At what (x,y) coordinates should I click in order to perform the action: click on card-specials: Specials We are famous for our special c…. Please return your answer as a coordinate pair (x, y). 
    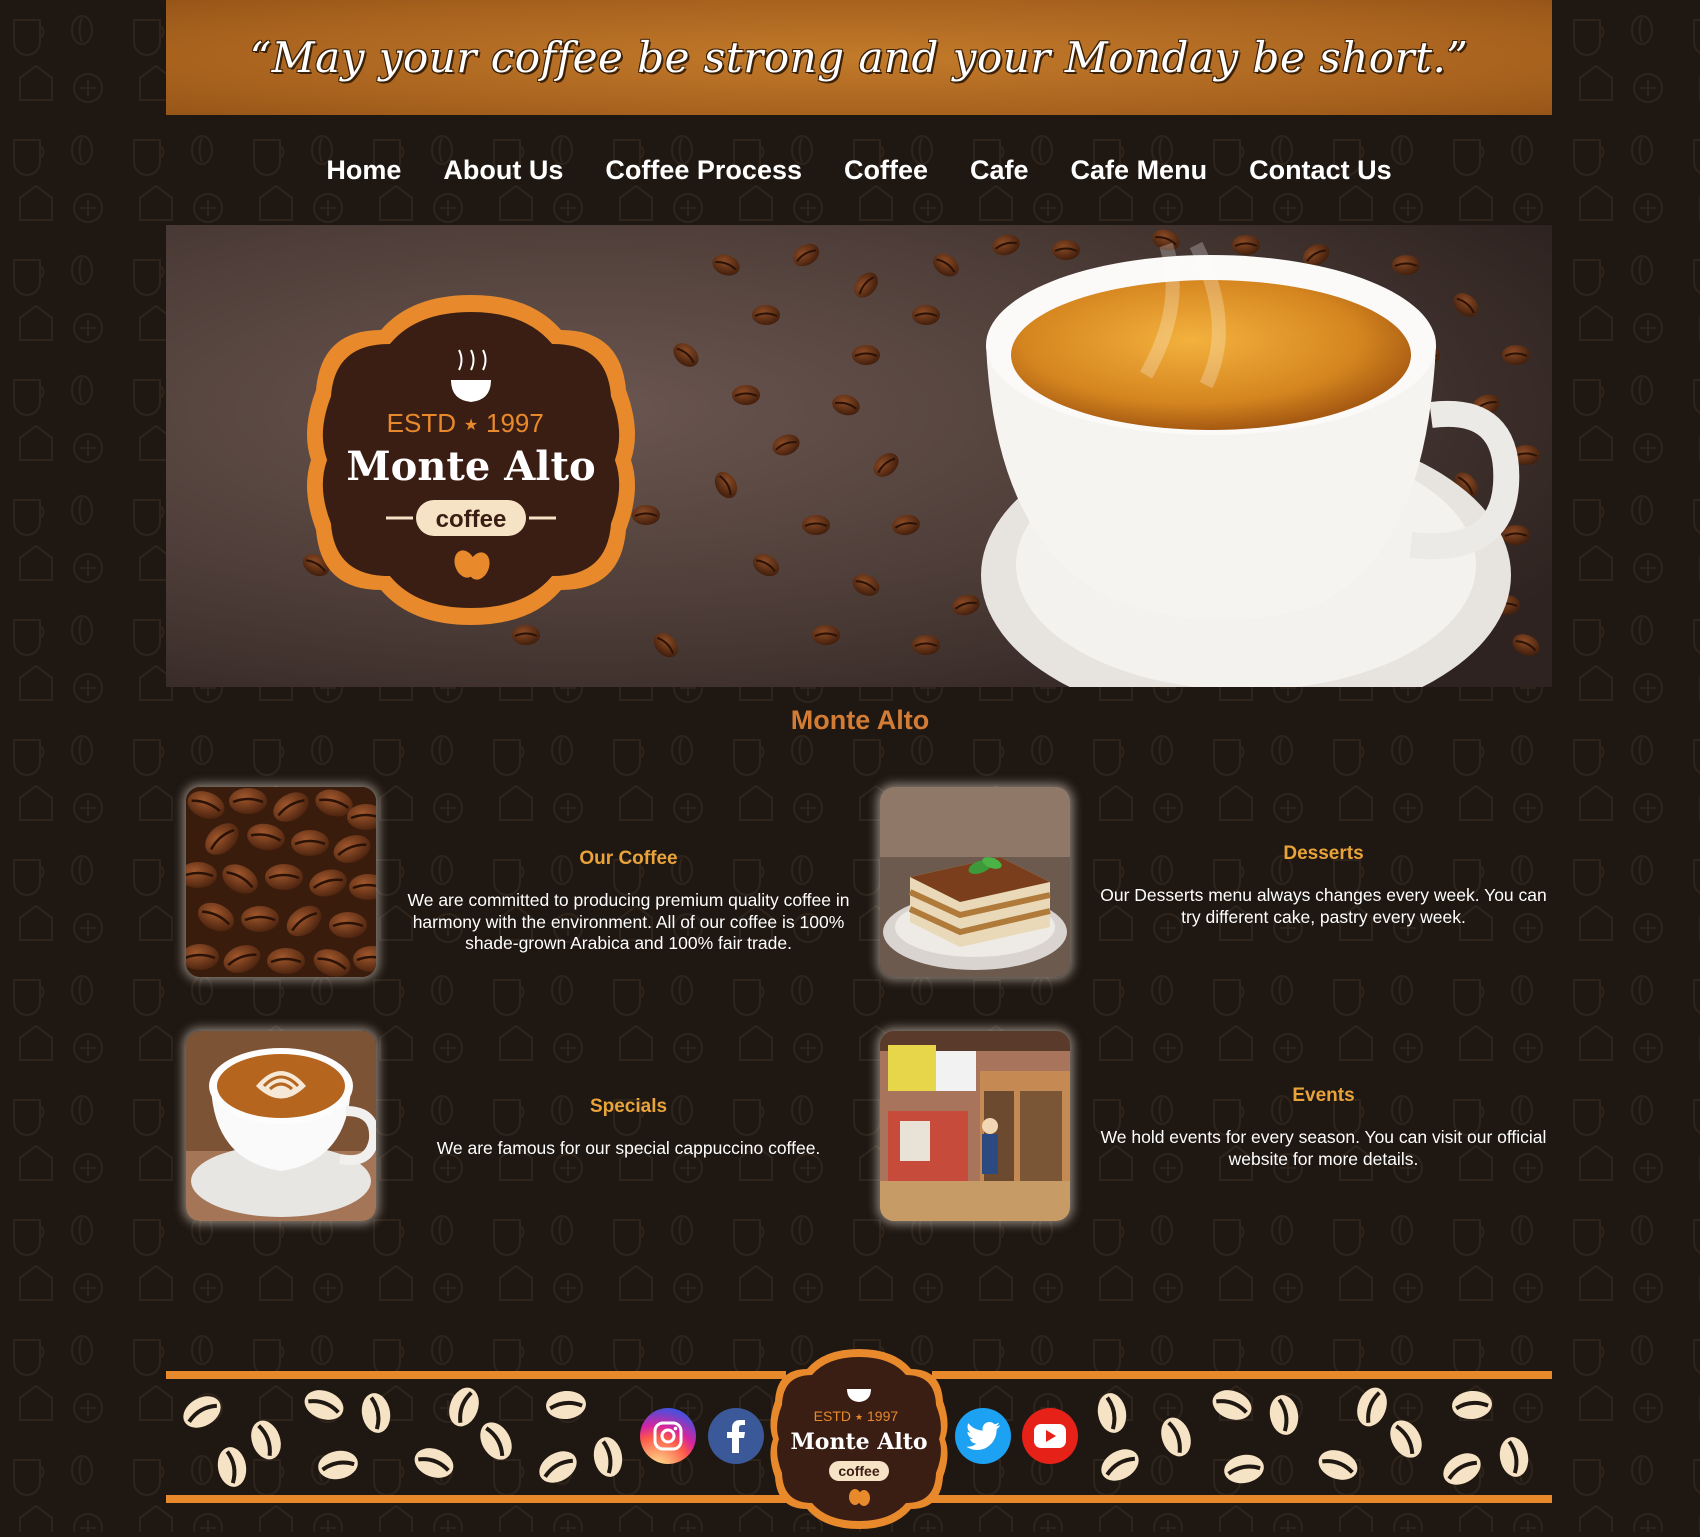
    Looking at the image, I should click on (628, 1128).